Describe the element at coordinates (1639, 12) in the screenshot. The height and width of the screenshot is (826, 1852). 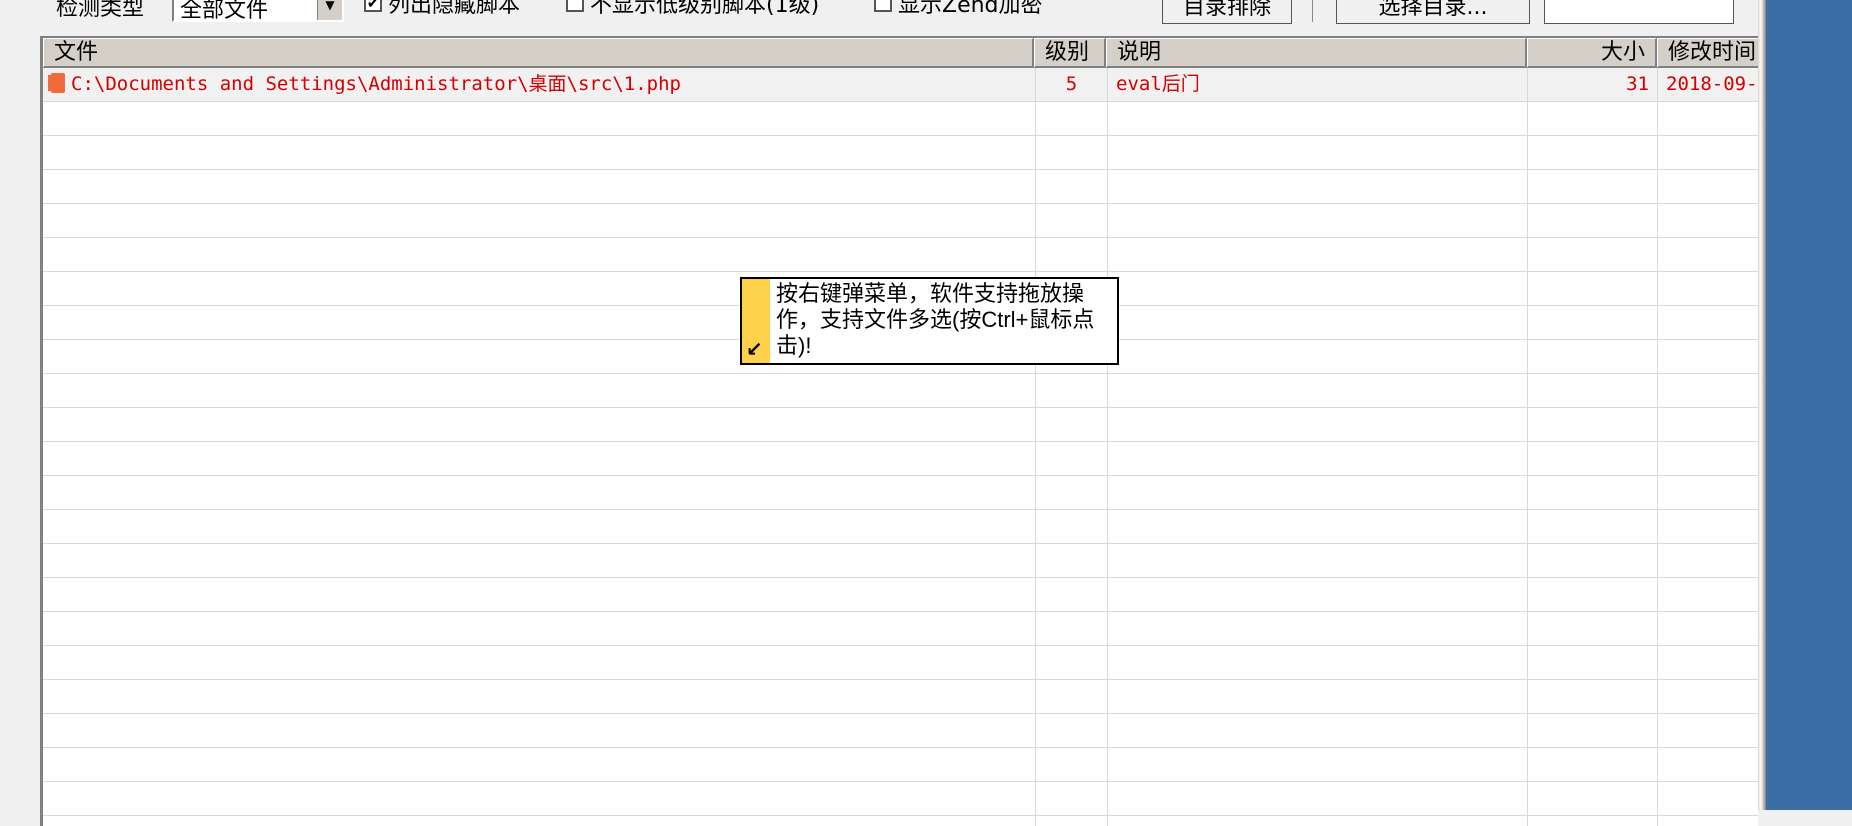
I see `extra-field` at that location.